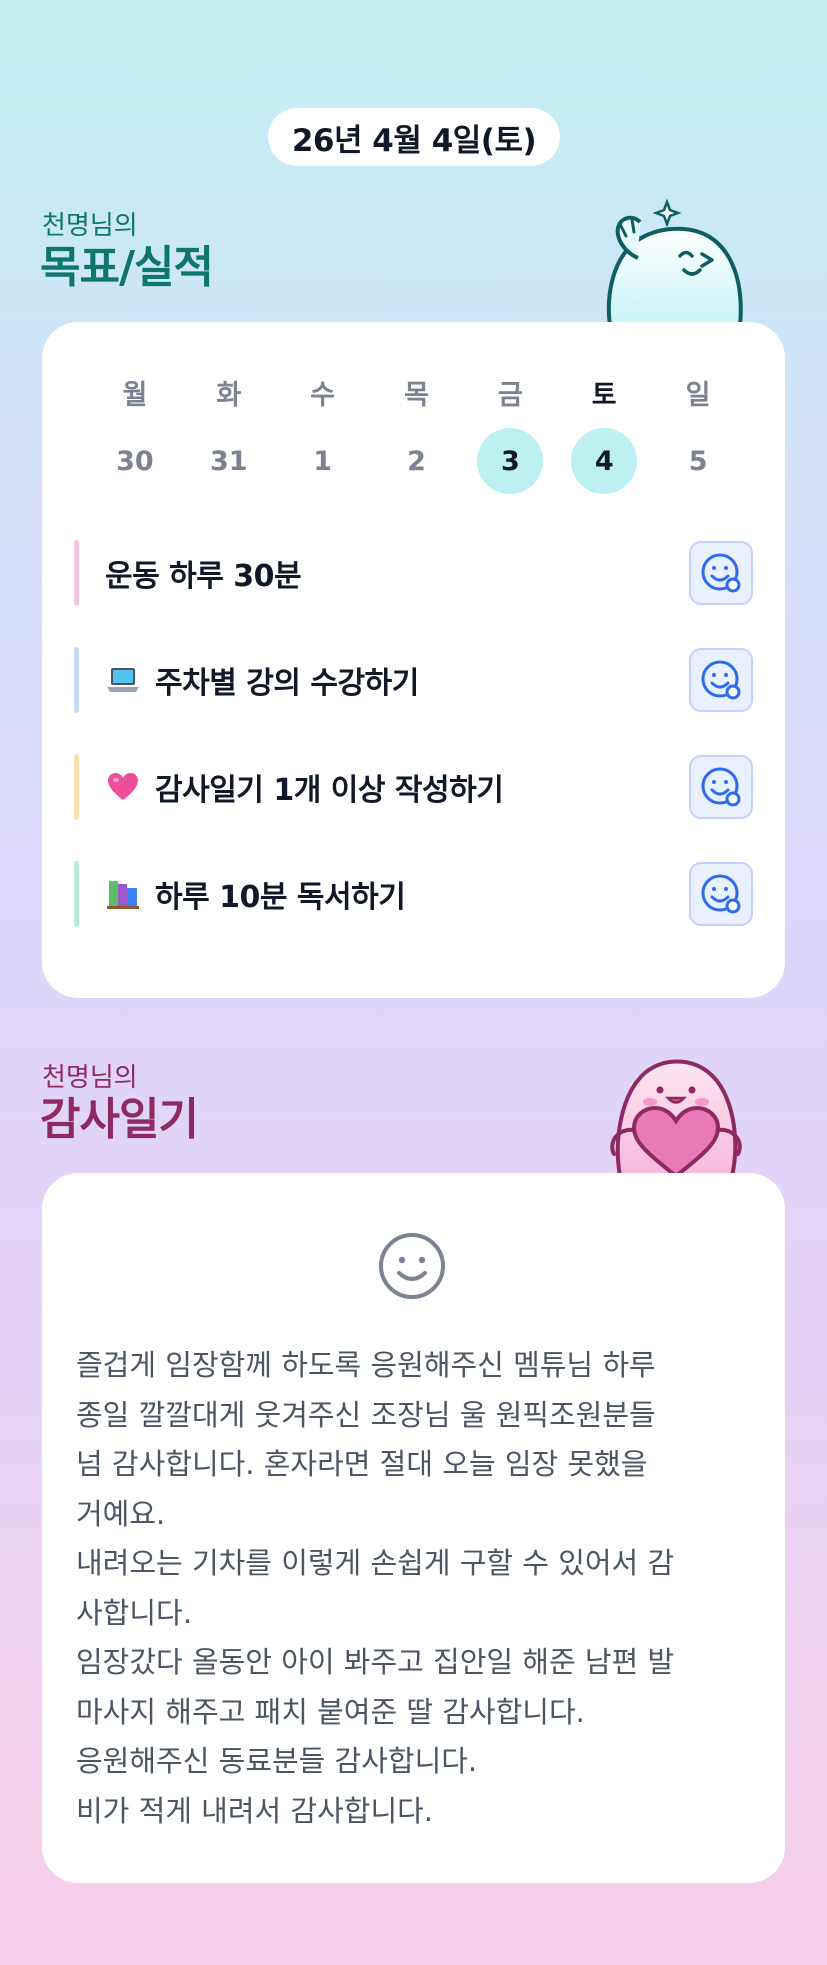 The height and width of the screenshot is (1965, 827). I want to click on goals-section-title: 목표/실적, so click(127, 267).